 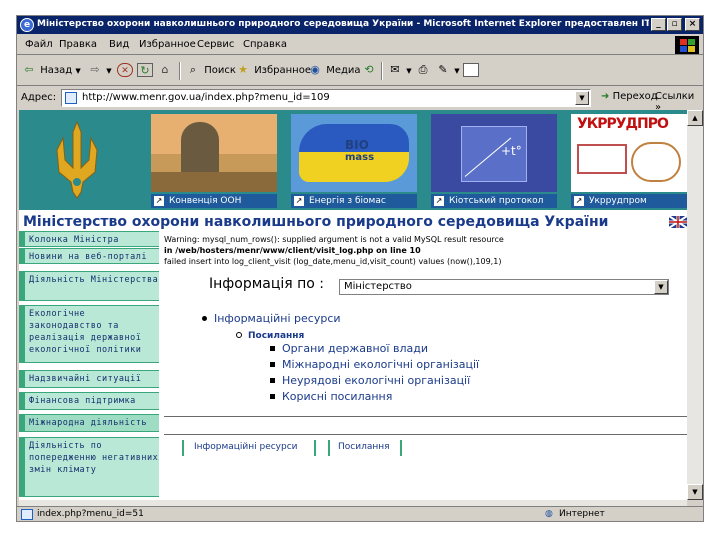 I want to click on nav-portal-news: Новини на веб-порталі, so click(x=89, y=256).